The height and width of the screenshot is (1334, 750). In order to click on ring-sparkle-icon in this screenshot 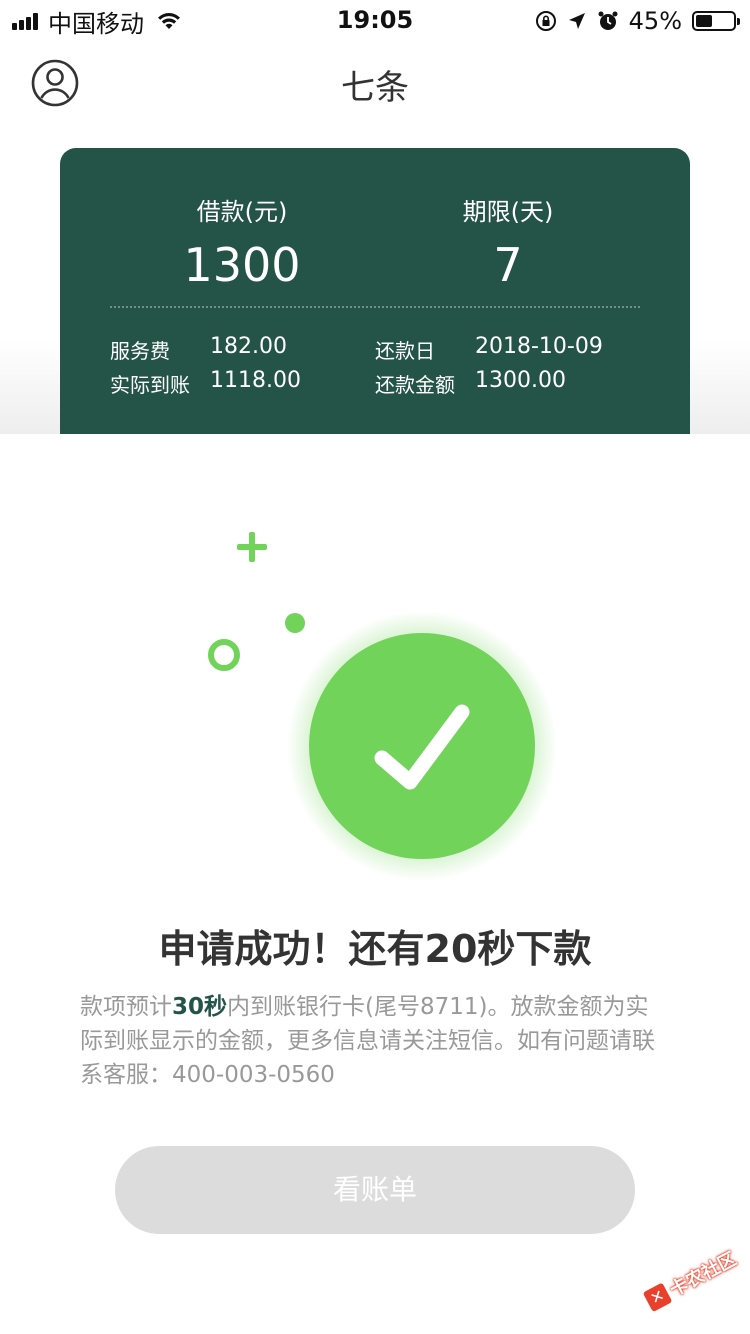, I will do `click(224, 655)`.